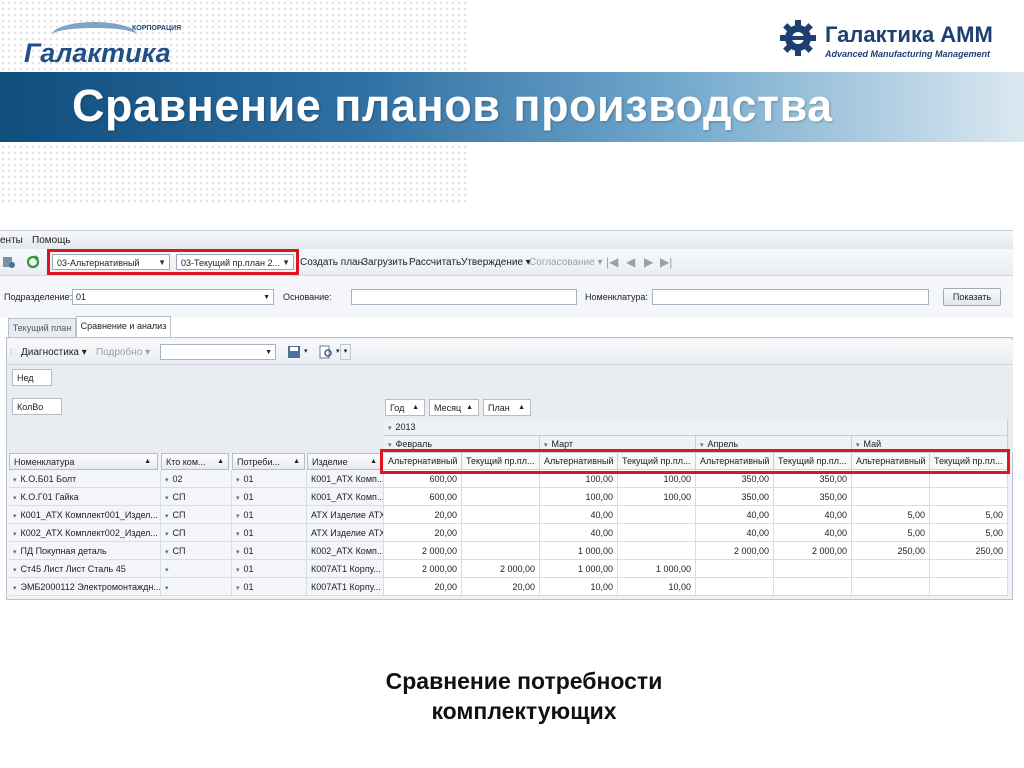 Image resolution: width=1024 pixels, height=768 pixels. Describe the element at coordinates (268, 461) in the screenshot. I see `row-header-consumer: Потреби... ▲` at that location.